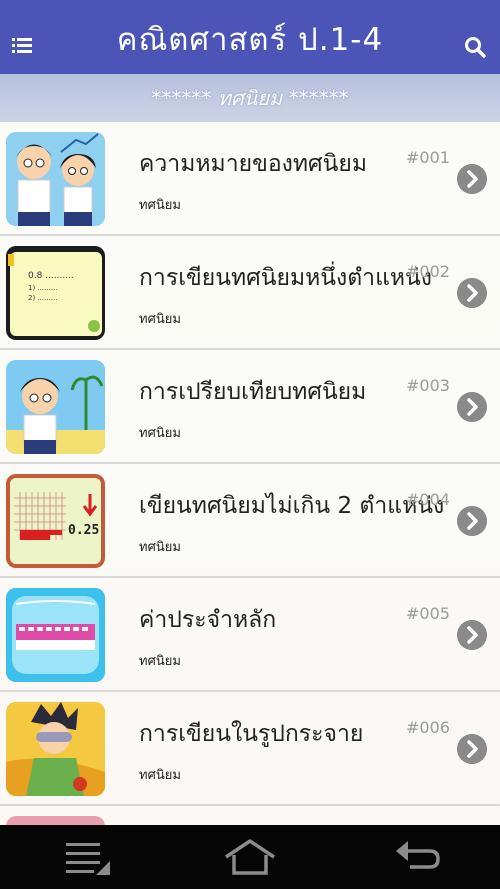 Image resolution: width=500 pixels, height=889 pixels. Describe the element at coordinates (291, 506) in the screenshot. I see `lesson-title: เขียนทศนิยมไม่เกิน 2 ตำแหน่ง` at that location.